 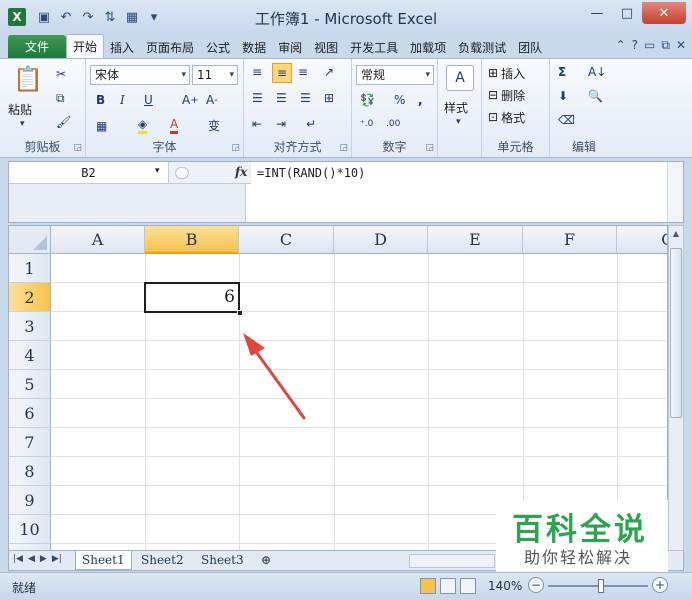 I want to click on phonetic-icon: 变, so click(x=214, y=125).